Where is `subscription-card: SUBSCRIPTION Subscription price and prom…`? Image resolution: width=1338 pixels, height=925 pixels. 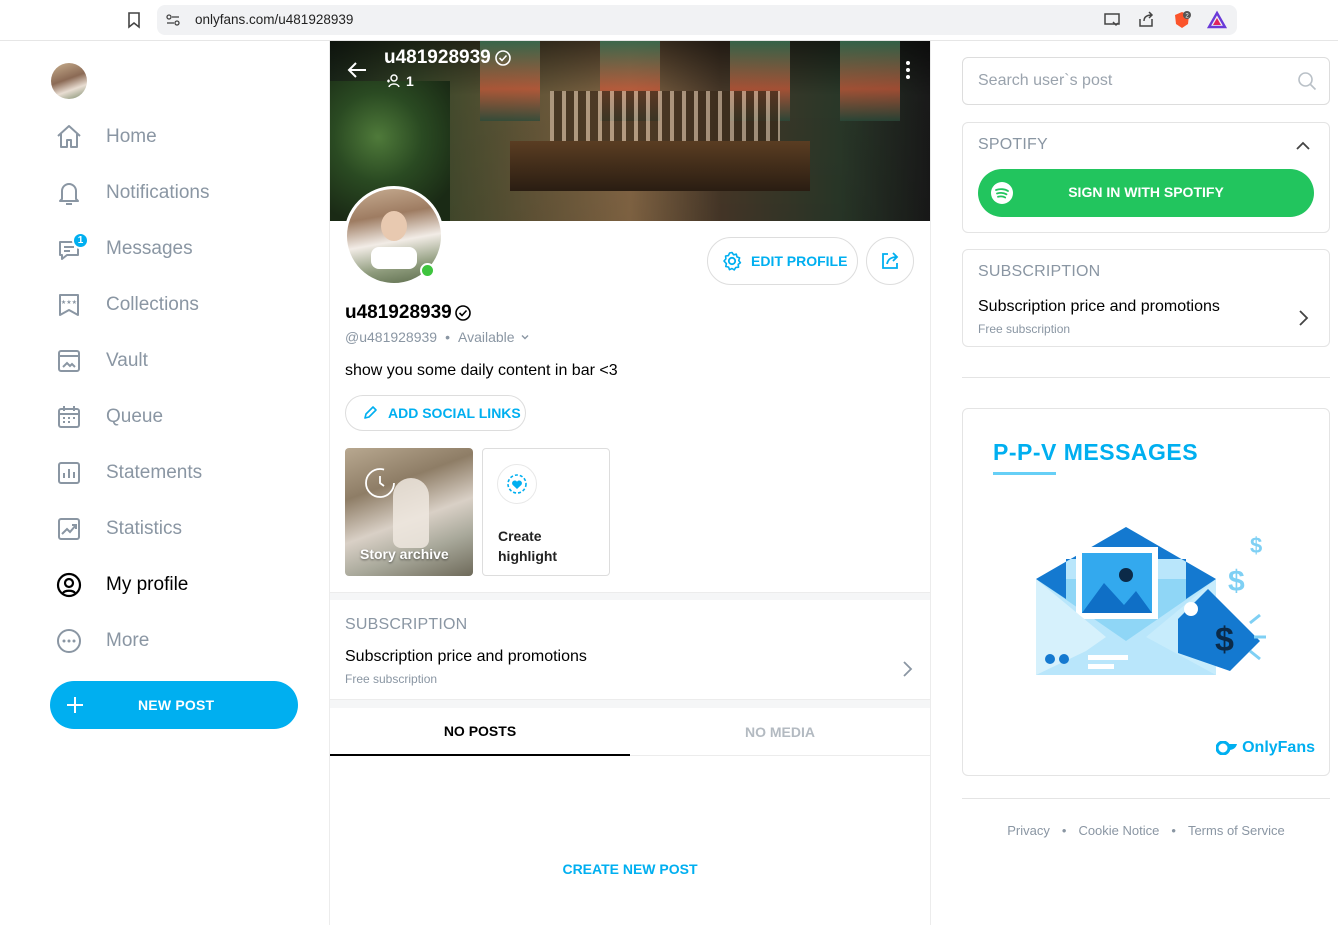
subscription-card: SUBSCRIPTION Subscription price and prom… is located at coordinates (1146, 298).